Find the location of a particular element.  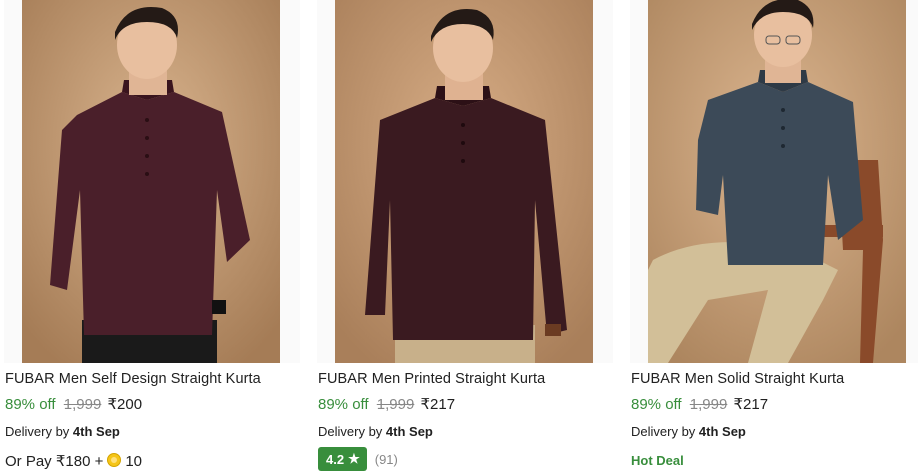

rating-row: 4.2 ★ (91) is located at coordinates (358, 459).